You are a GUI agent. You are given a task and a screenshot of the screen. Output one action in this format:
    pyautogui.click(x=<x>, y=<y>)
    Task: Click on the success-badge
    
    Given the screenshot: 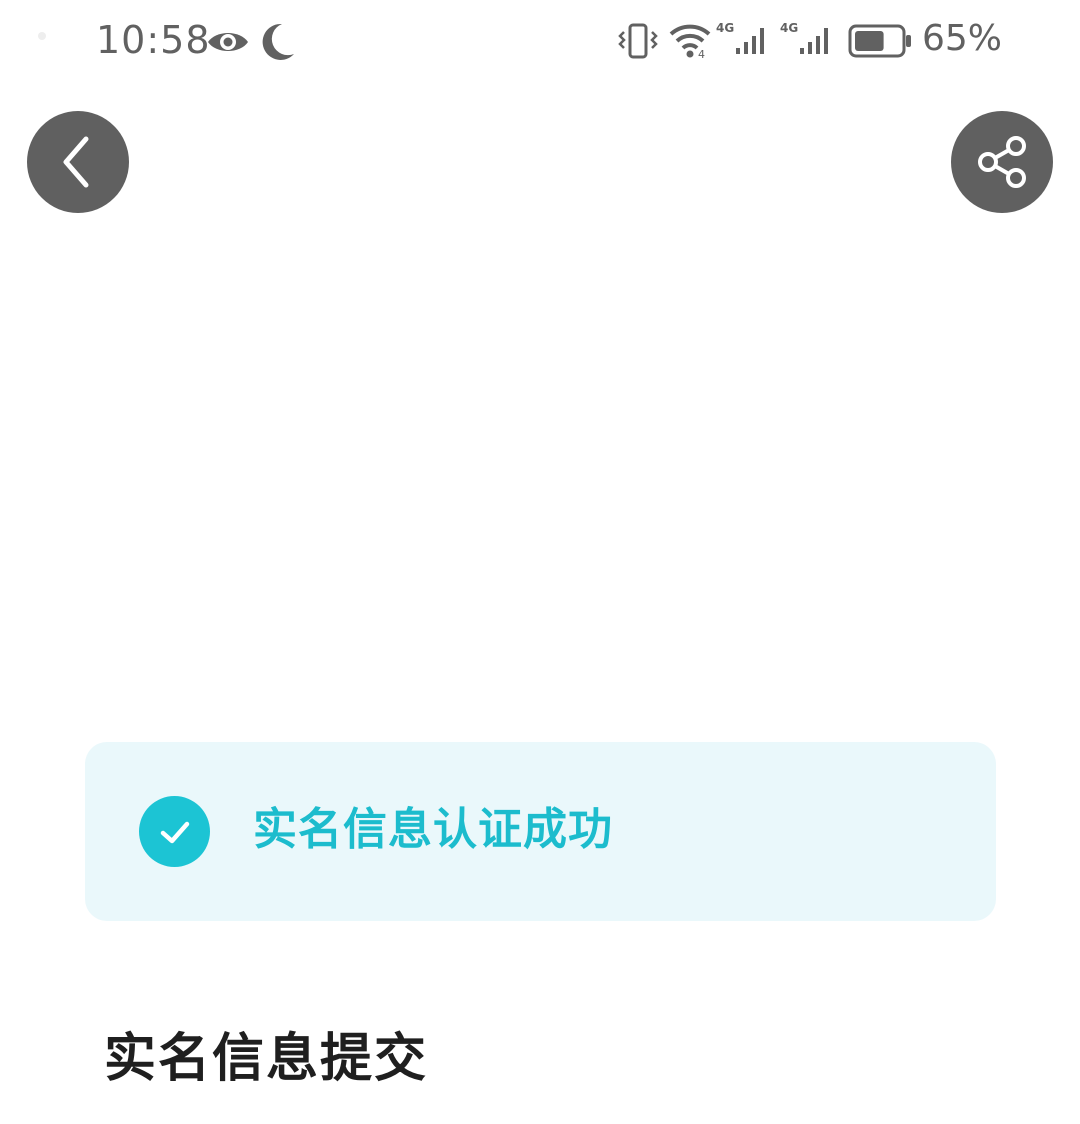 What is the action you would take?
    pyautogui.click(x=174, y=831)
    